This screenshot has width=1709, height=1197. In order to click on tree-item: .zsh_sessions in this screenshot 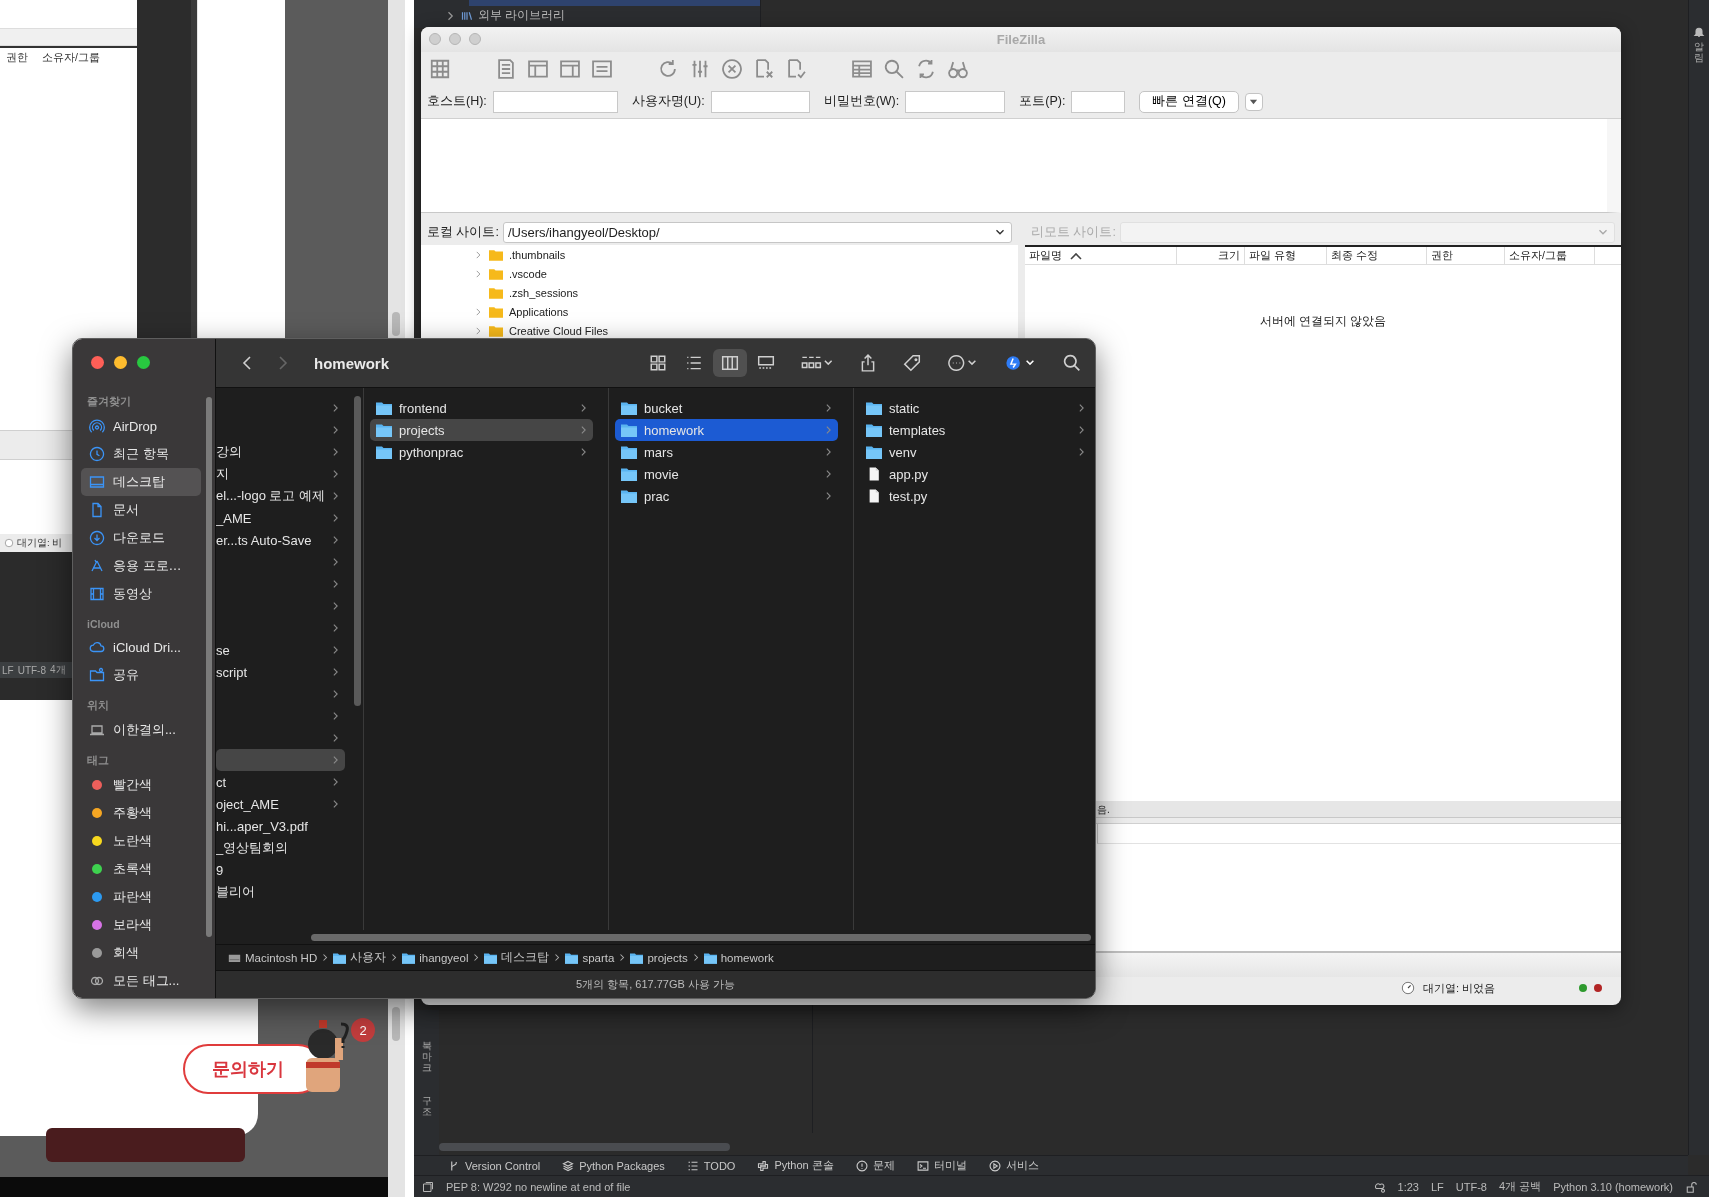, I will do `click(526, 292)`.